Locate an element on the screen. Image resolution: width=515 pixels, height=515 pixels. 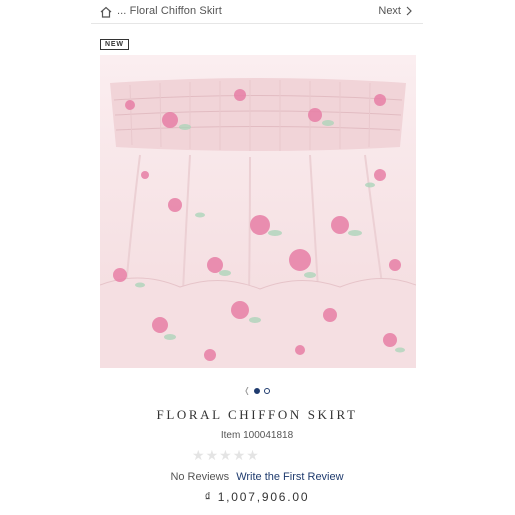
product-title: FLORAL CHIFFON SKIRT is located at coordinates (257, 414).